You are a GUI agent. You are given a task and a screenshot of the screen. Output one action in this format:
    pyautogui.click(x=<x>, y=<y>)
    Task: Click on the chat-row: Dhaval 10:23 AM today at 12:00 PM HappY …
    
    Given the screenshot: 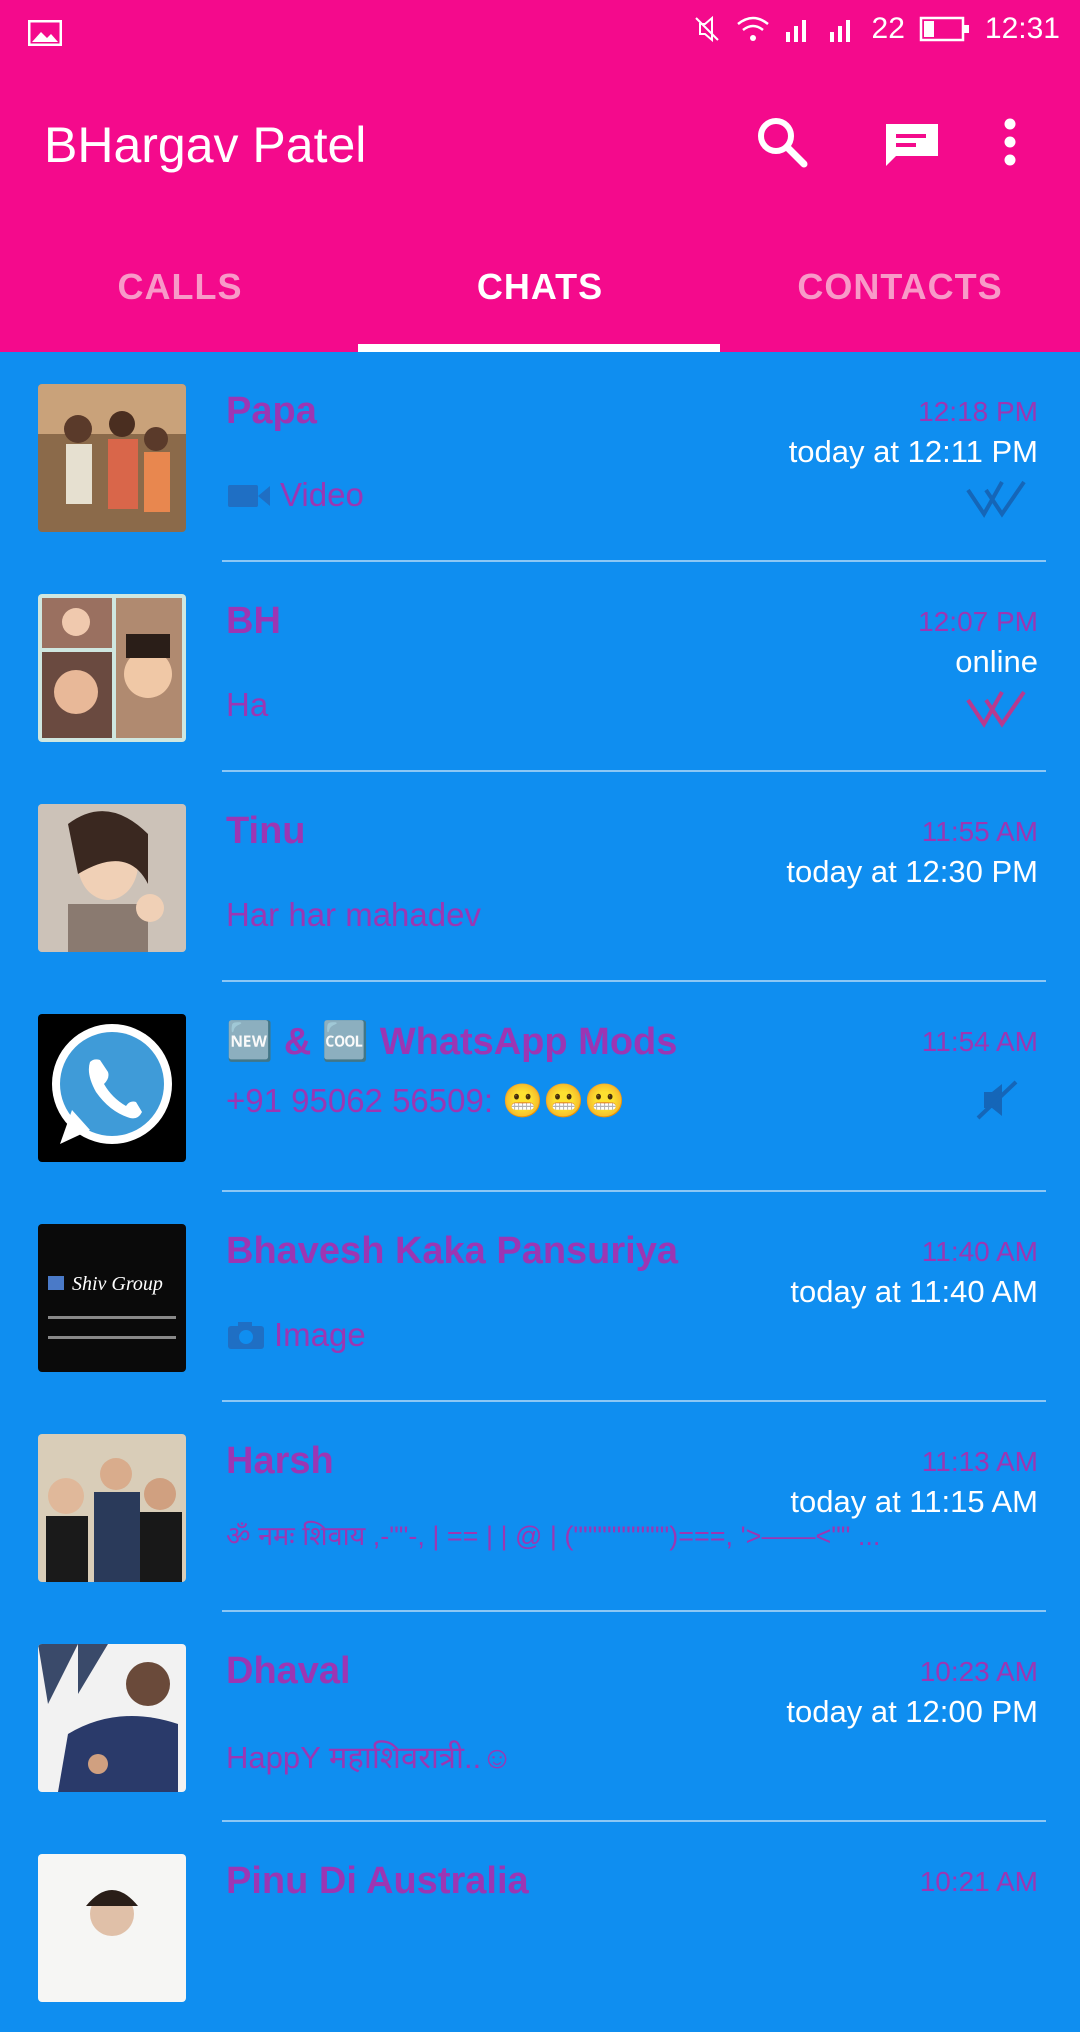 What is the action you would take?
    pyautogui.click(x=540, y=1717)
    